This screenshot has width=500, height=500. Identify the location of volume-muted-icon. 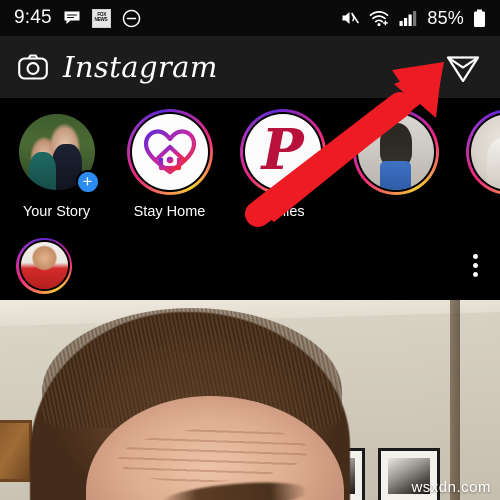
(350, 18).